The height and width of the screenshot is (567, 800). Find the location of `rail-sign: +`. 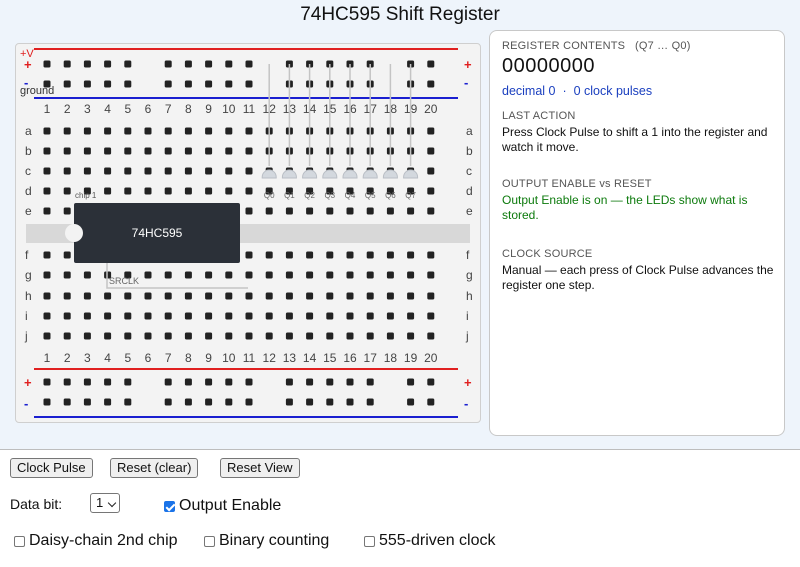

rail-sign: + is located at coordinates (28, 64).